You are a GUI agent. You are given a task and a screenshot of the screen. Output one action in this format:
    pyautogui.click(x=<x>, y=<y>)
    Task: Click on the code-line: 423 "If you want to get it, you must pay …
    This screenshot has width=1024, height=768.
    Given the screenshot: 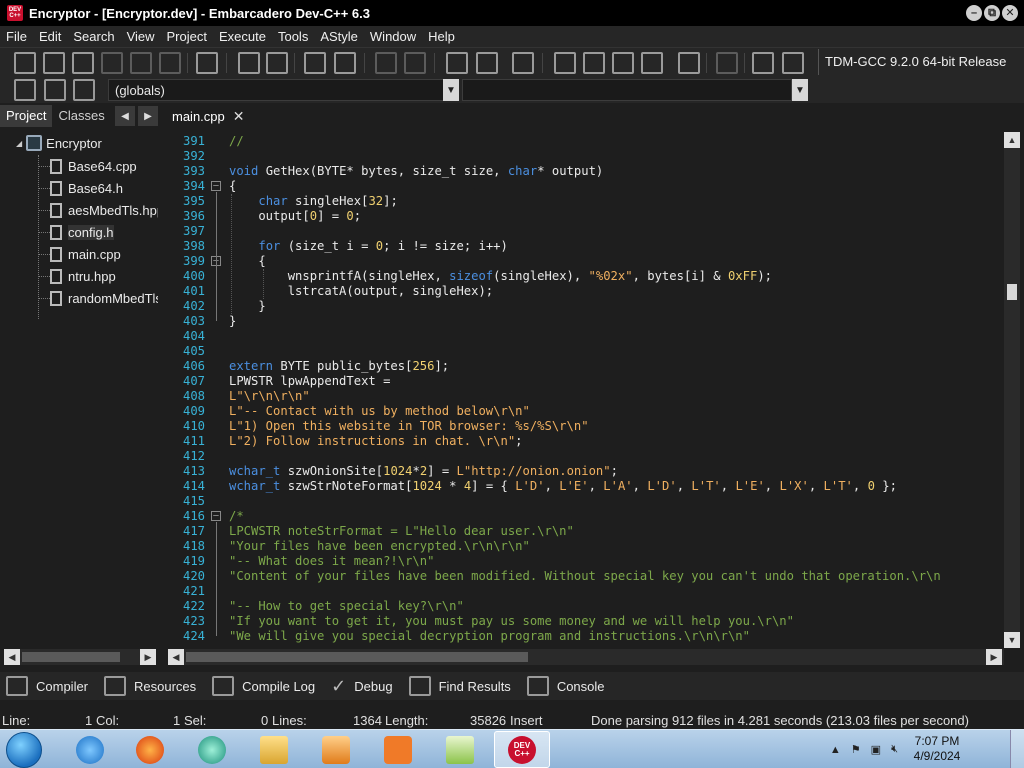 What is the action you would take?
    pyautogui.click(x=585, y=621)
    